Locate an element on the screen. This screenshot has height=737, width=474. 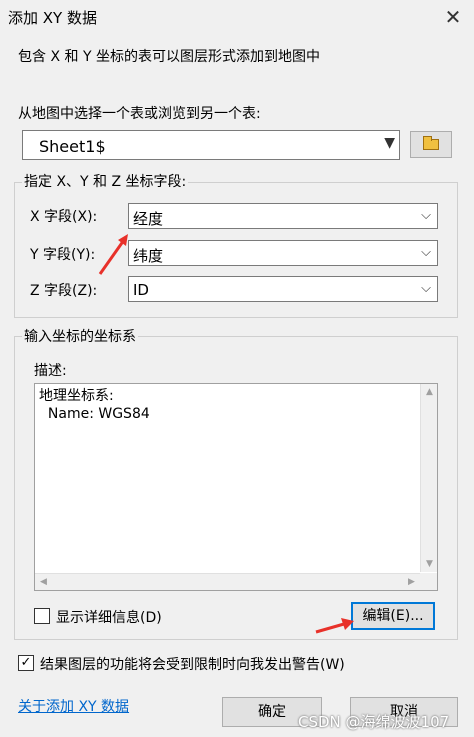
x-field-value: 经度 is located at coordinates (148, 219).